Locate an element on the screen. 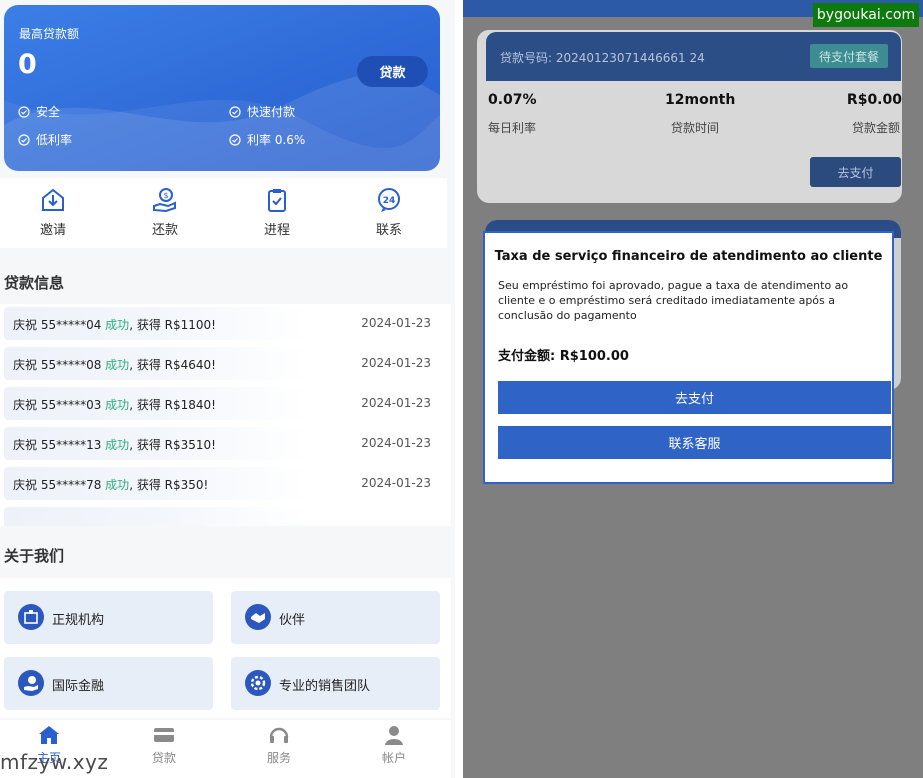  dialog-pay-button: 去支付 is located at coordinates (694, 397).